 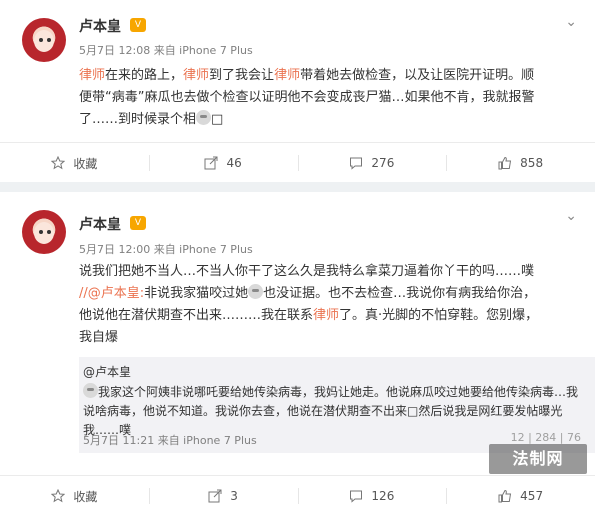 I want to click on post-text-line-1: 说我们把她不当人…不当人你干了这么久是我特么拿菜刀逼着你丫干的吗……噗, so click(x=307, y=271).